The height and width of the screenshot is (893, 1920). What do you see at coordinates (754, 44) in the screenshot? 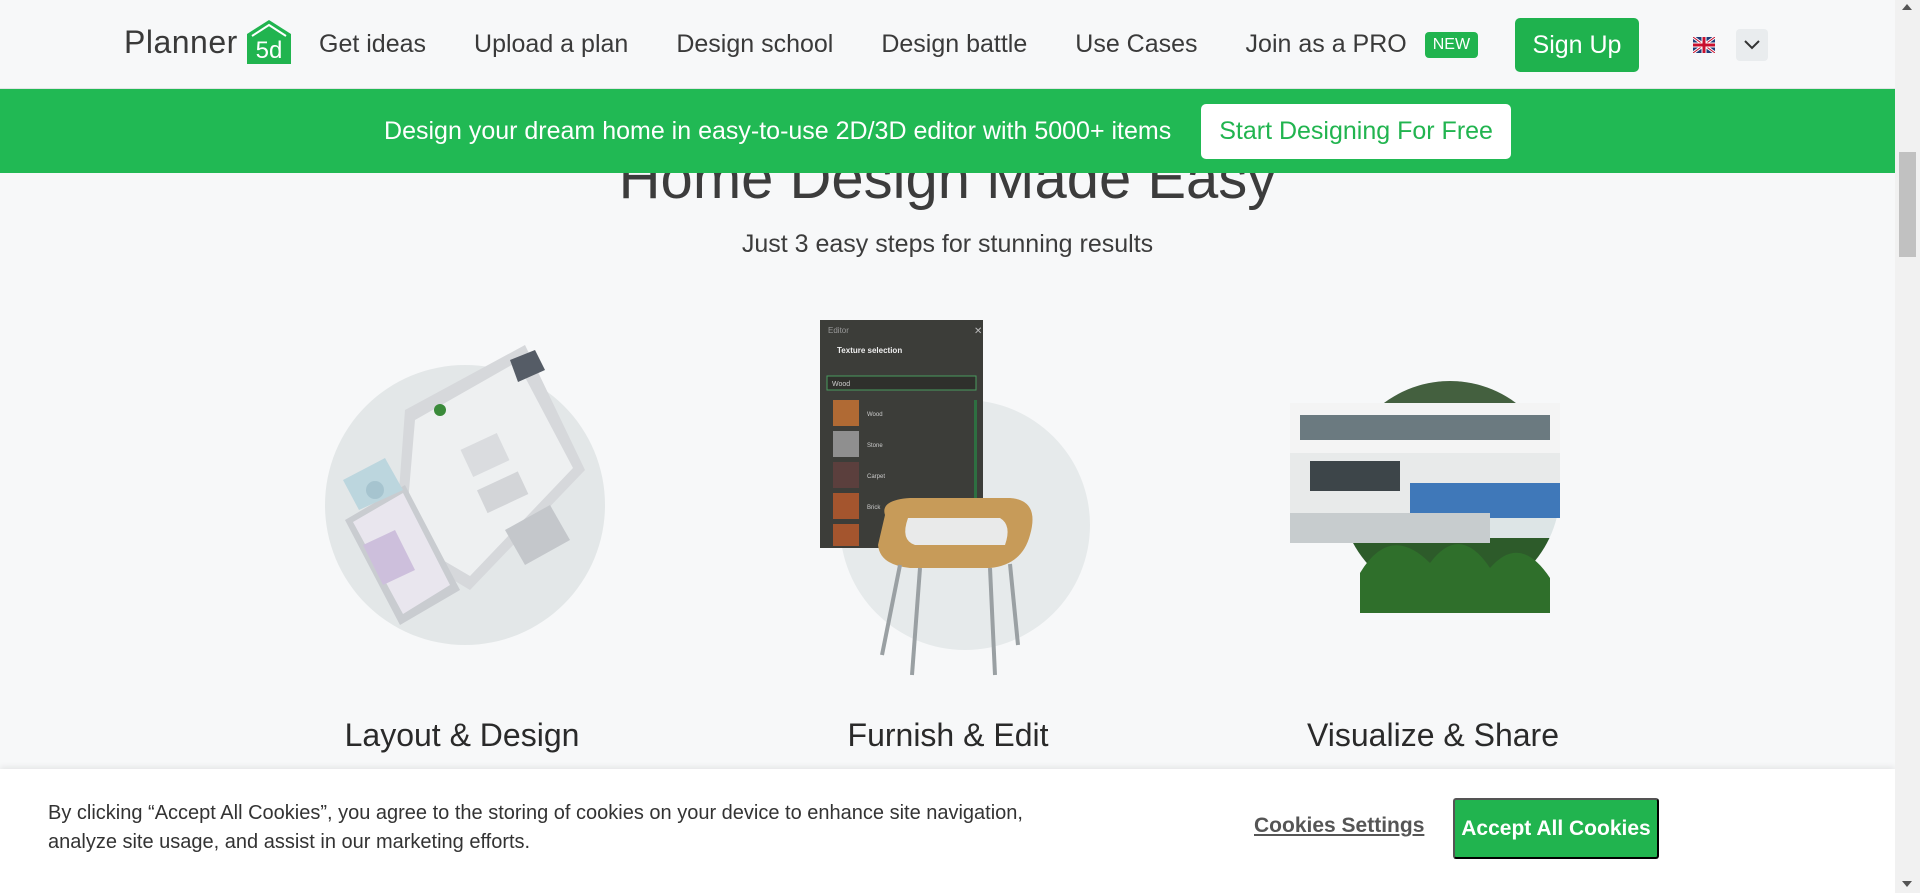
I see `nav-design-school: Design school` at bounding box center [754, 44].